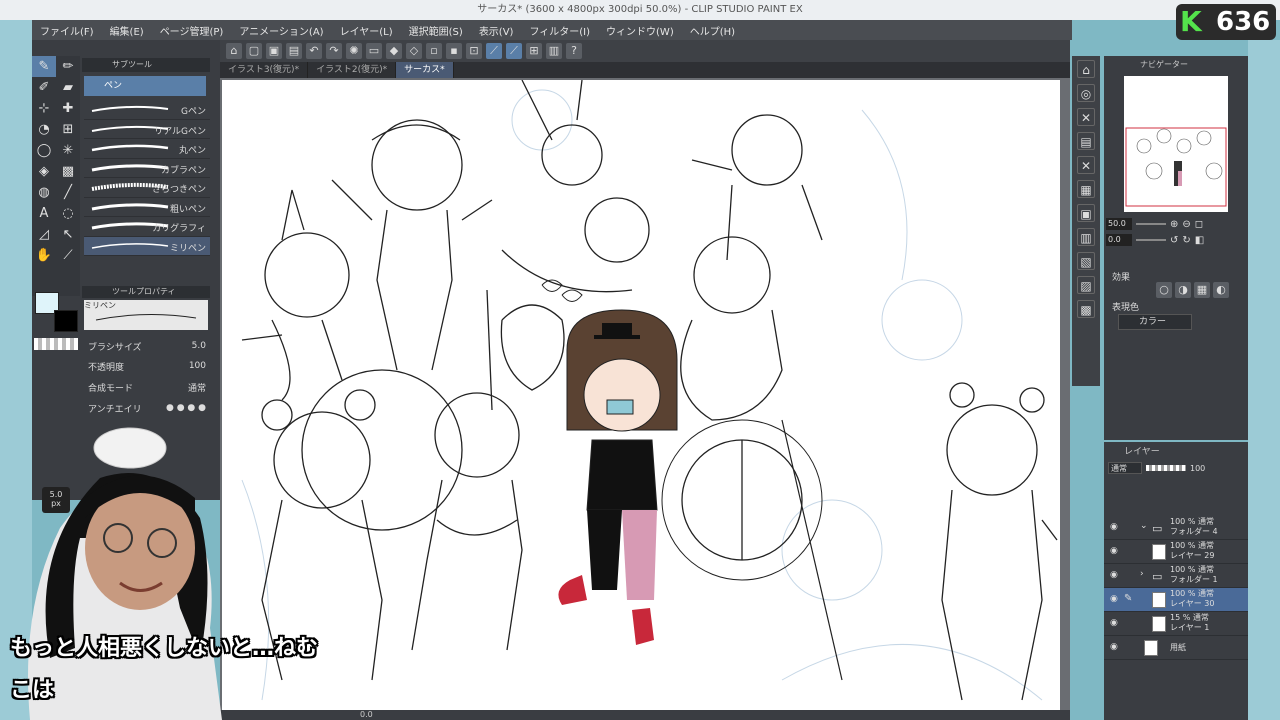 This screenshot has width=1280, height=720. I want to click on brush-item: カリグラフィ, so click(147, 227).